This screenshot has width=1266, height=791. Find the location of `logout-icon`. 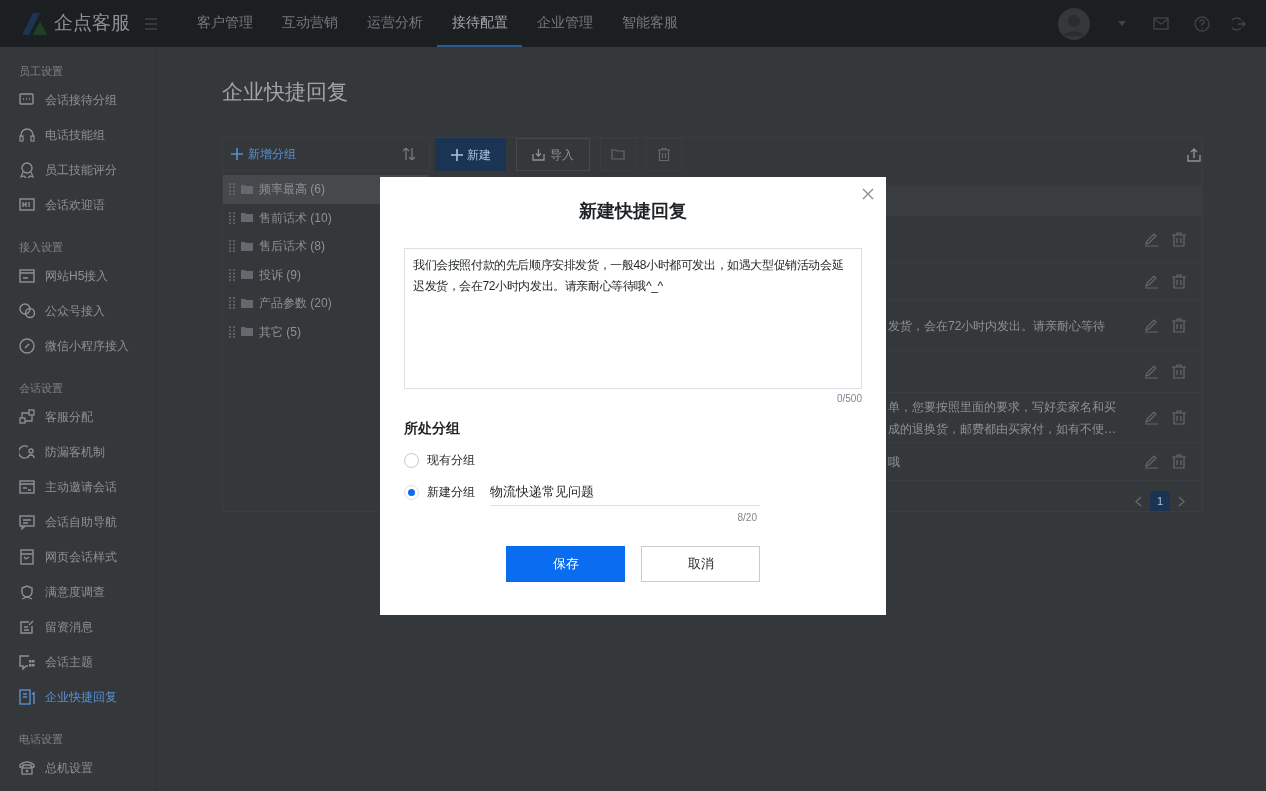

logout-icon is located at coordinates (1239, 23).